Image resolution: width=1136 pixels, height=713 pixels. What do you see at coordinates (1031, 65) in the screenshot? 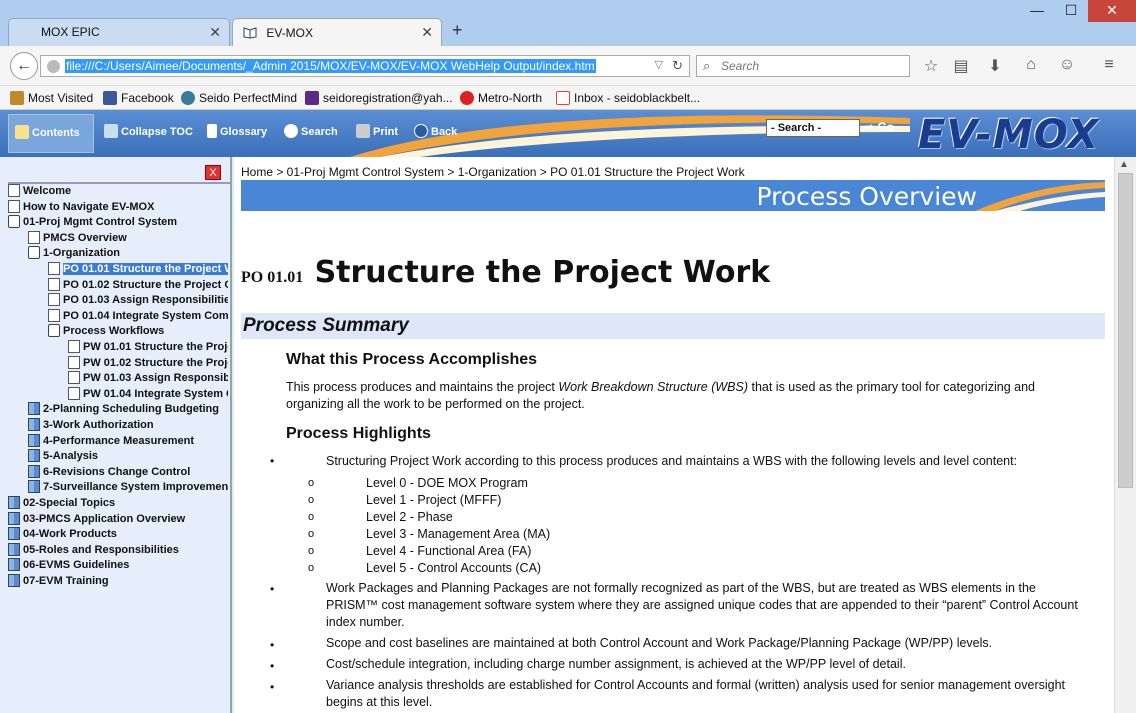
I see `home-icon: ⌂` at bounding box center [1031, 65].